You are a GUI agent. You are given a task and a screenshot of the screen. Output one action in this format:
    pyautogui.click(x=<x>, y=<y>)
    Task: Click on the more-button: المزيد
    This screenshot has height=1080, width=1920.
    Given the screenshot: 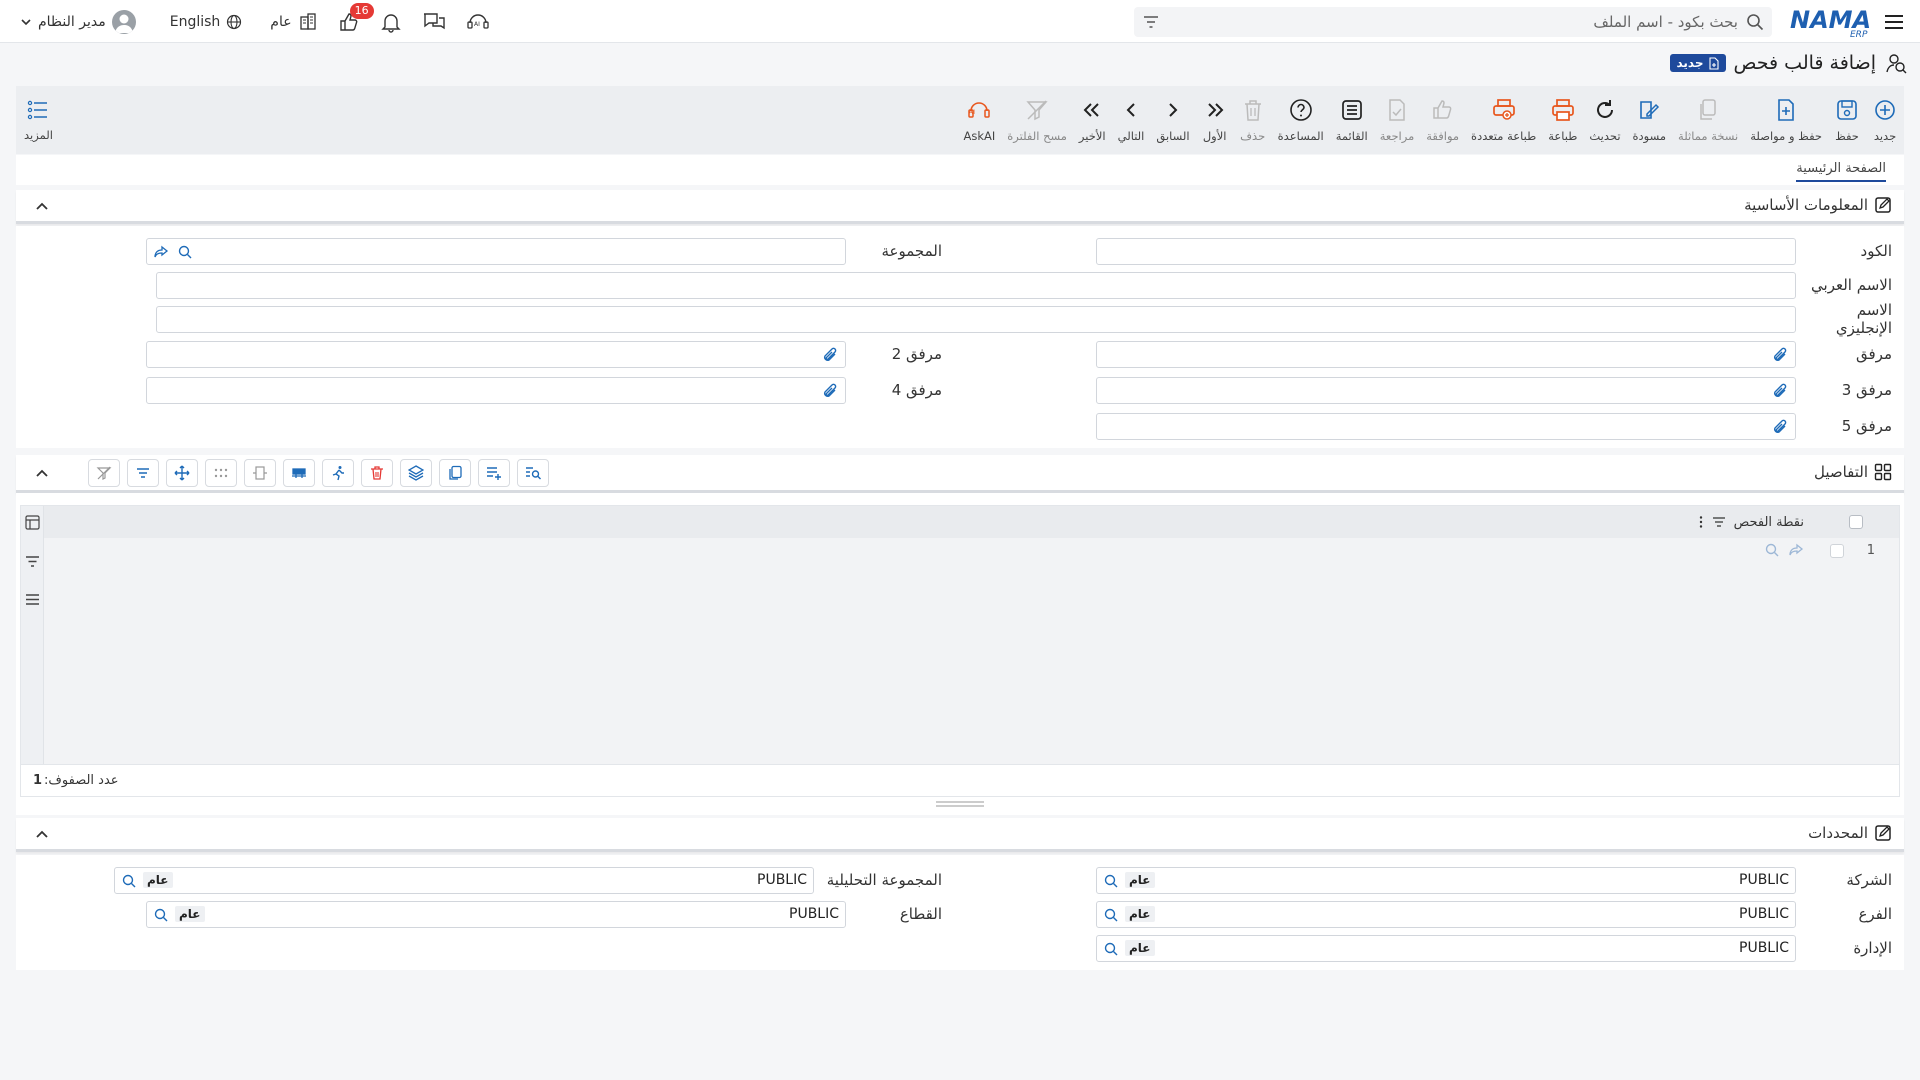 What is the action you would take?
    pyautogui.click(x=38, y=120)
    